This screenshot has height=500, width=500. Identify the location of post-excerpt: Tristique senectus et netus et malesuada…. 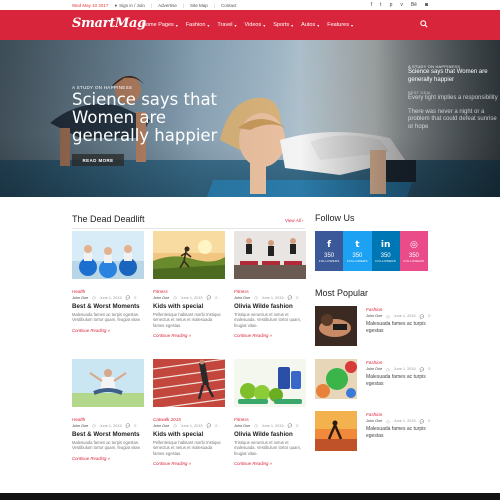
(268, 448).